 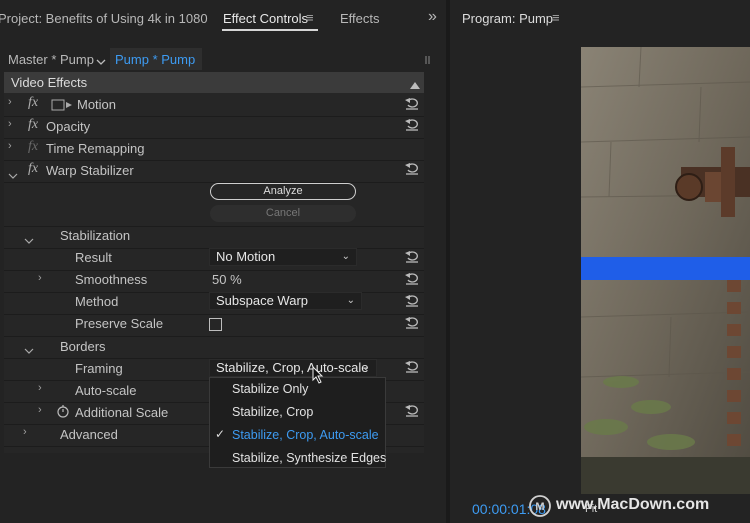 What do you see at coordinates (106, 390) in the screenshot?
I see `autoscale-label: Auto-scale` at bounding box center [106, 390].